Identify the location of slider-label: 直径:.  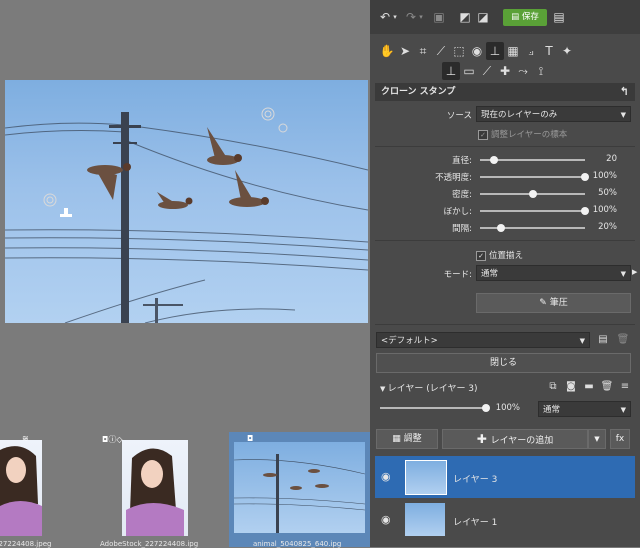
(462, 161).